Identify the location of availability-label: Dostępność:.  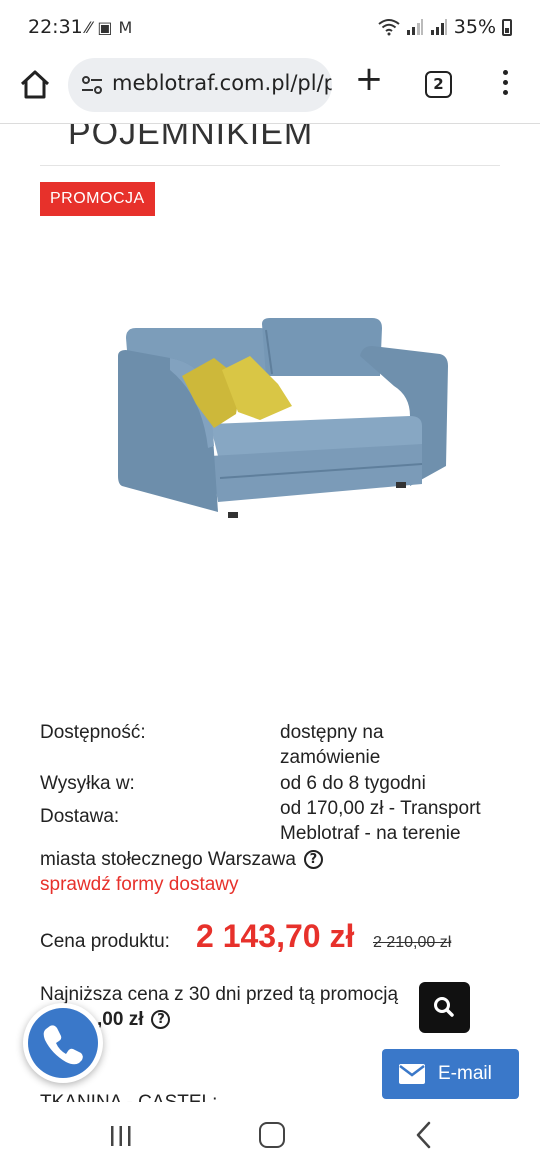
(93, 732).